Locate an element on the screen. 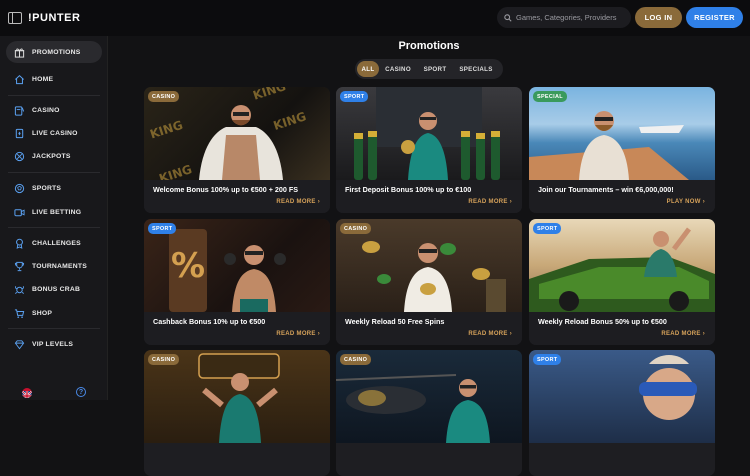 The width and height of the screenshot is (750, 476). sidebar-item-label: VIP LEVELS is located at coordinates (53, 344).